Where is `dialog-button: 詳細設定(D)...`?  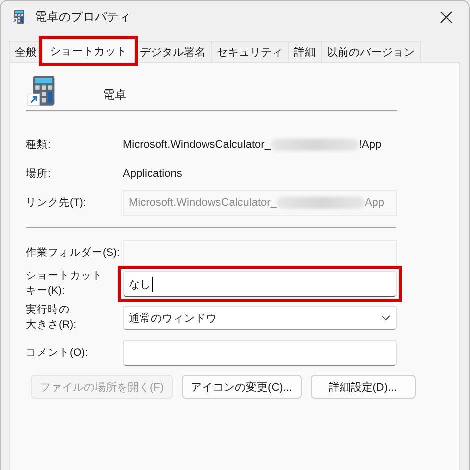 dialog-button: 詳細設定(D)... is located at coordinates (363, 387).